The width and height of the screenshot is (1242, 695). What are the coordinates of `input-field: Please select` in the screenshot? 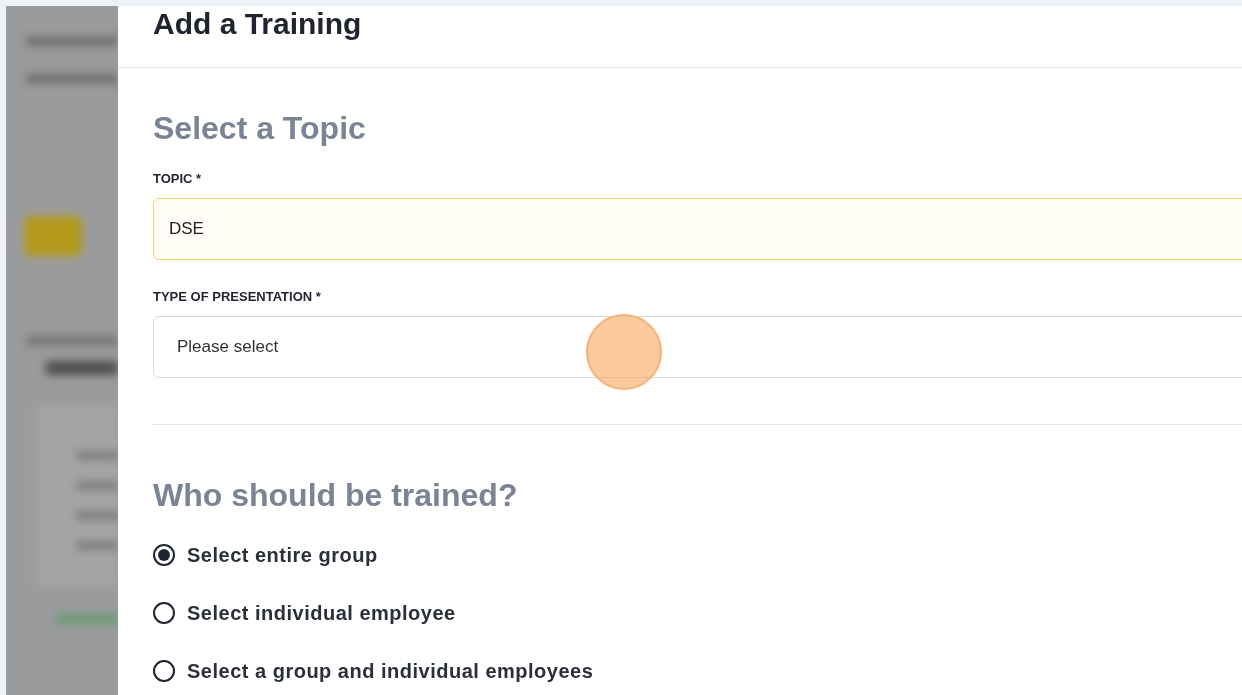 It's located at (697, 347).